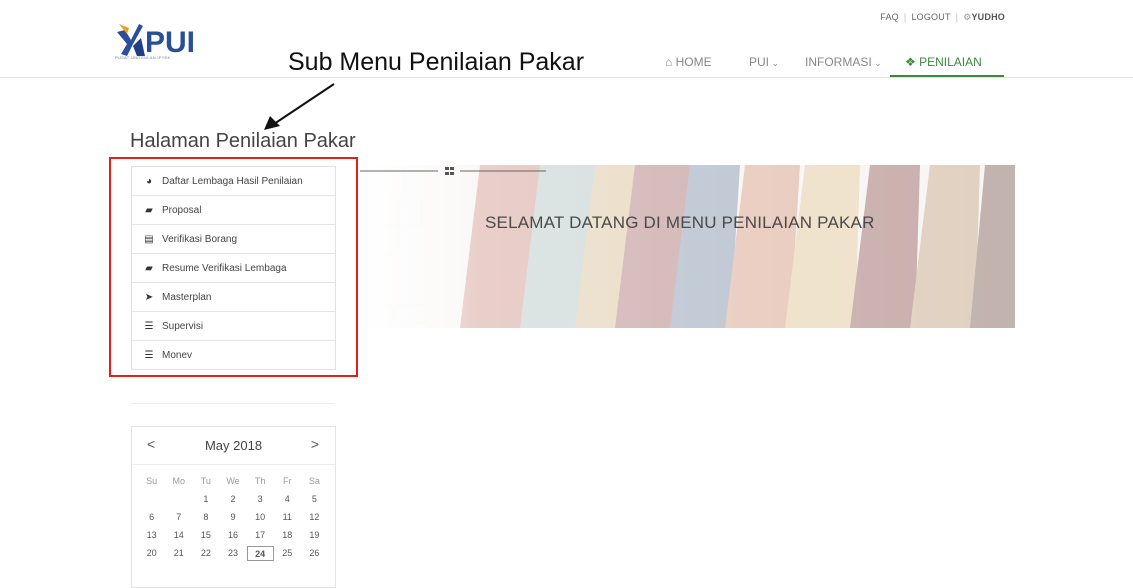  Describe the element at coordinates (453, 171) in the screenshot. I see `banner-divider` at that location.